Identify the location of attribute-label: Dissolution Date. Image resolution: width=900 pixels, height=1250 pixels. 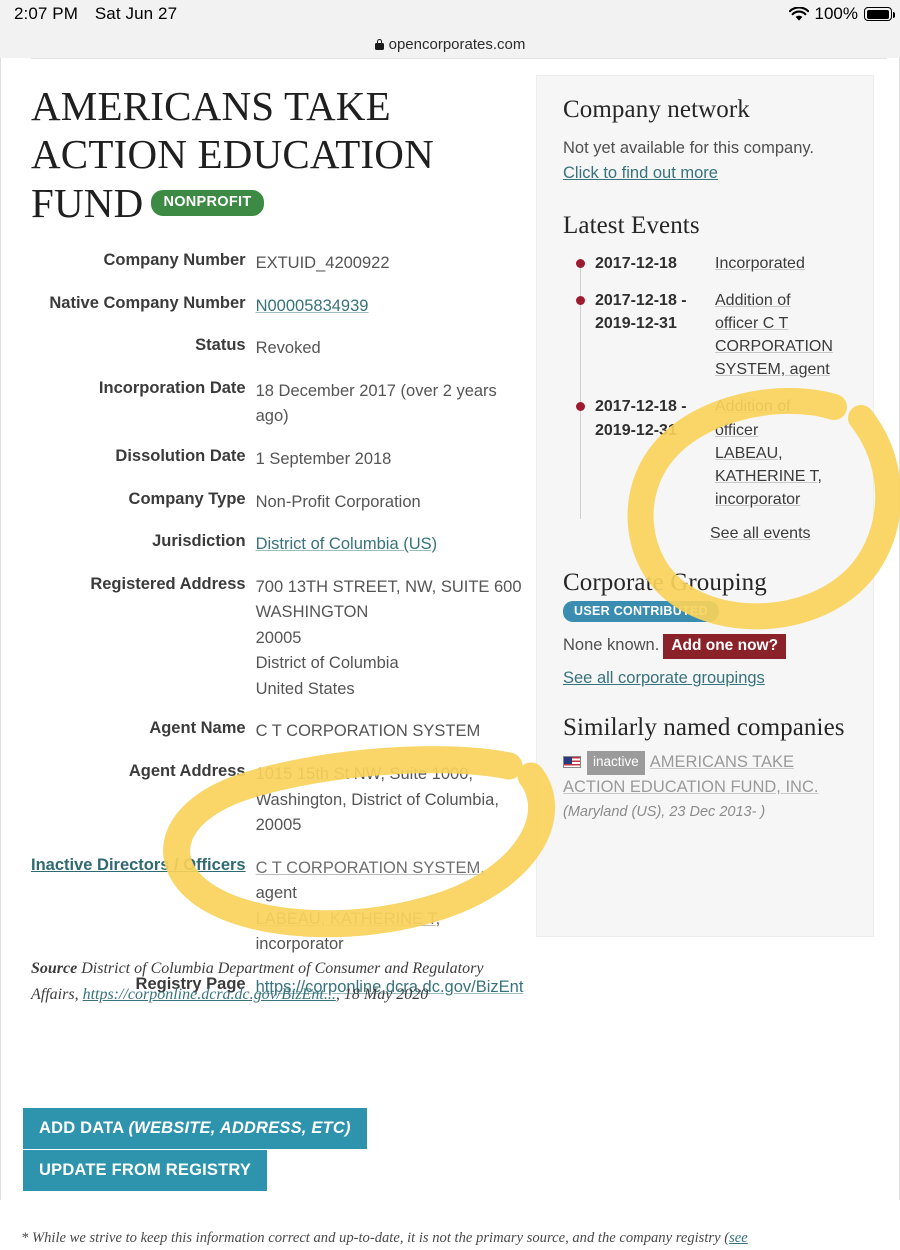
(180, 455).